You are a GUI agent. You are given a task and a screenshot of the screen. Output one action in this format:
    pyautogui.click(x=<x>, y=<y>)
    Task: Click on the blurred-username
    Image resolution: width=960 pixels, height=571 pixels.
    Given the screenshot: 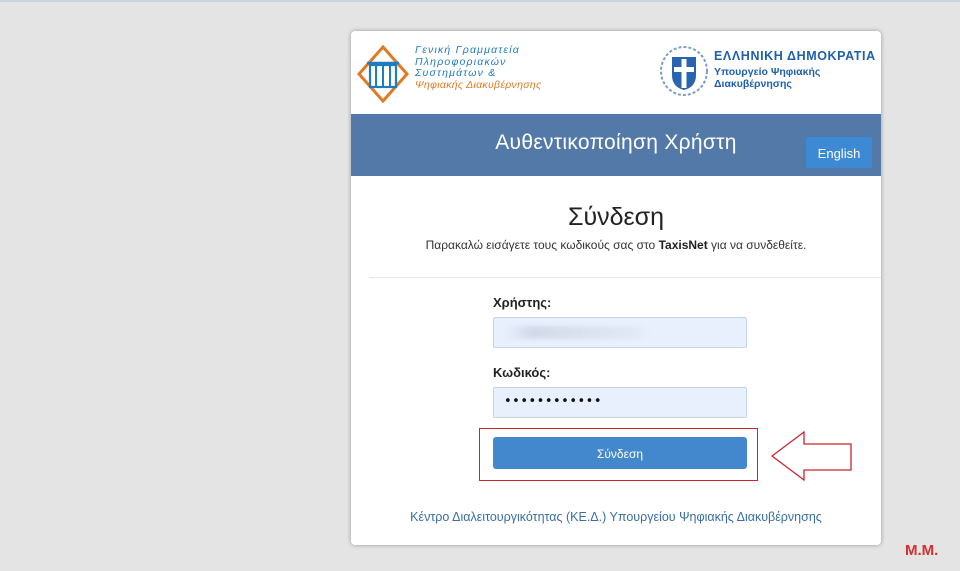 What is the action you would take?
    pyautogui.click(x=576, y=332)
    